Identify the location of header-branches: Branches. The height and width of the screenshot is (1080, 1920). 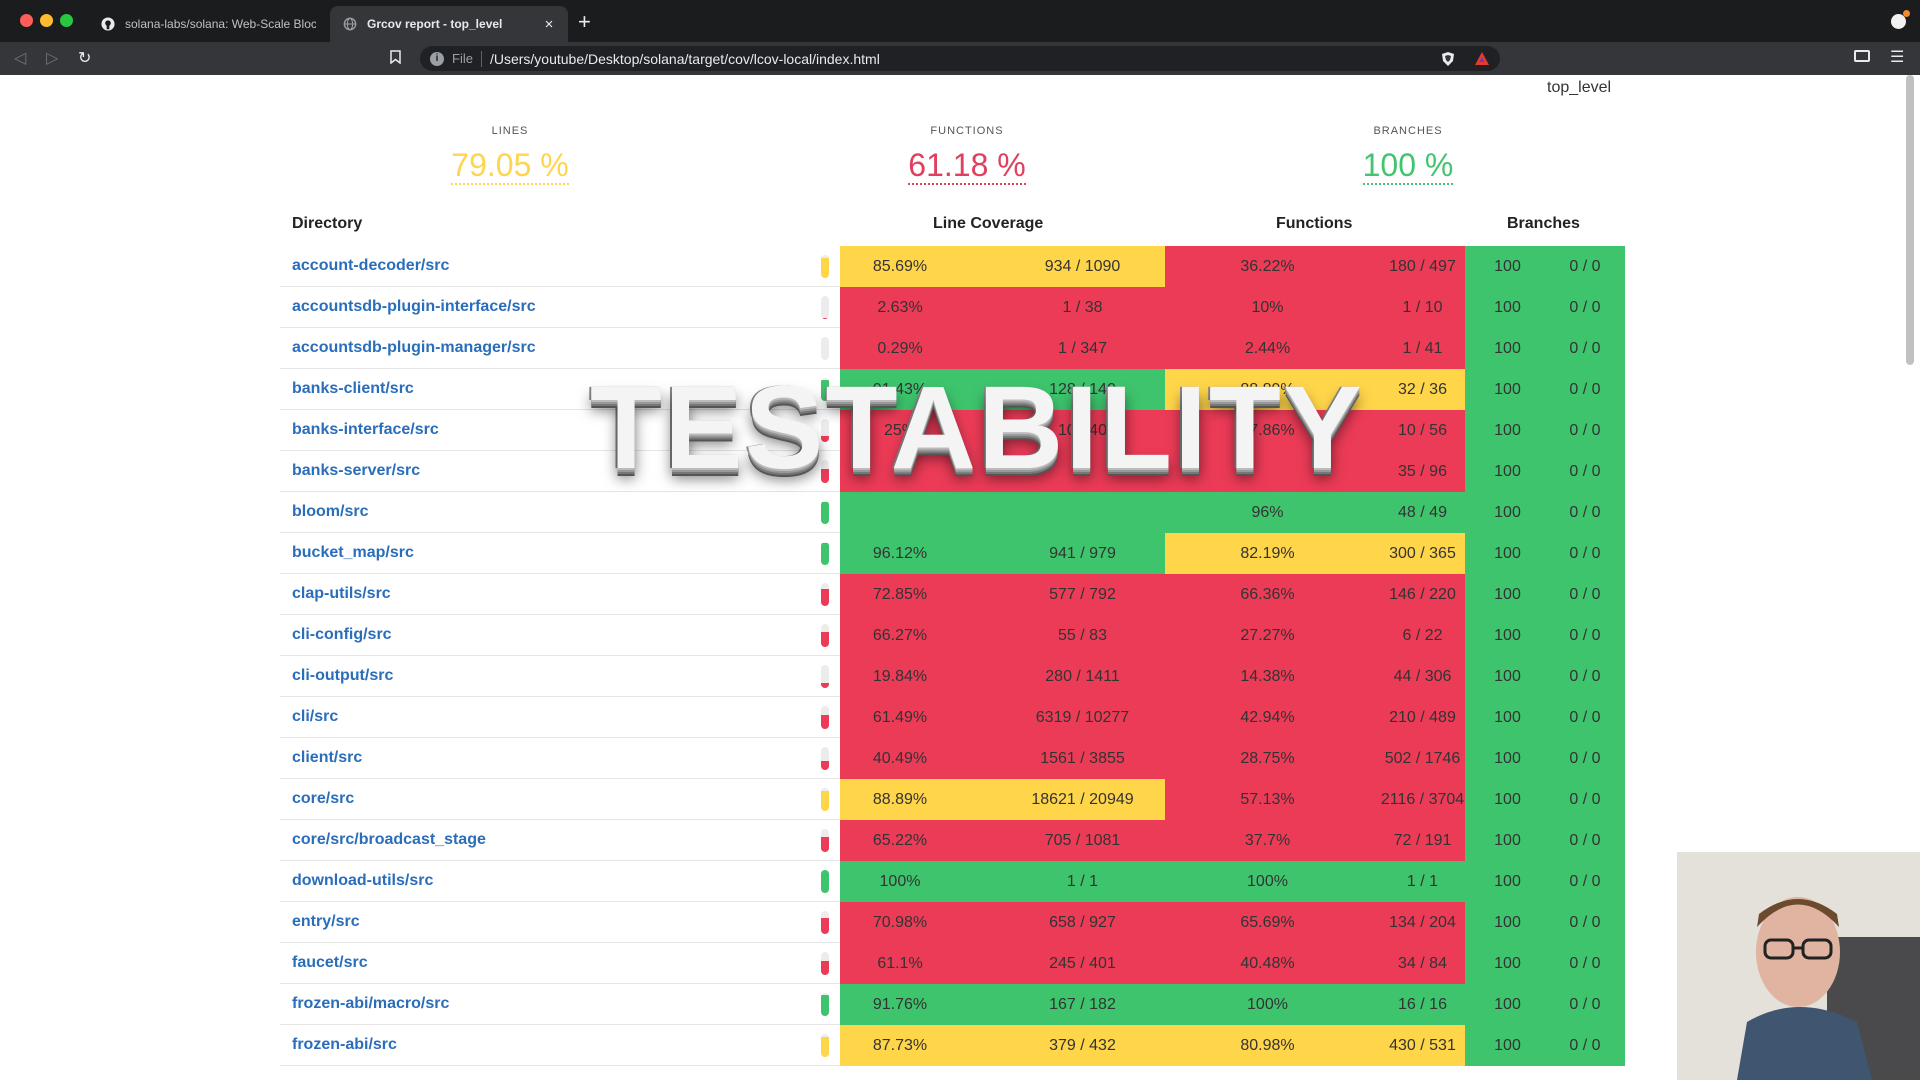
(1543, 223).